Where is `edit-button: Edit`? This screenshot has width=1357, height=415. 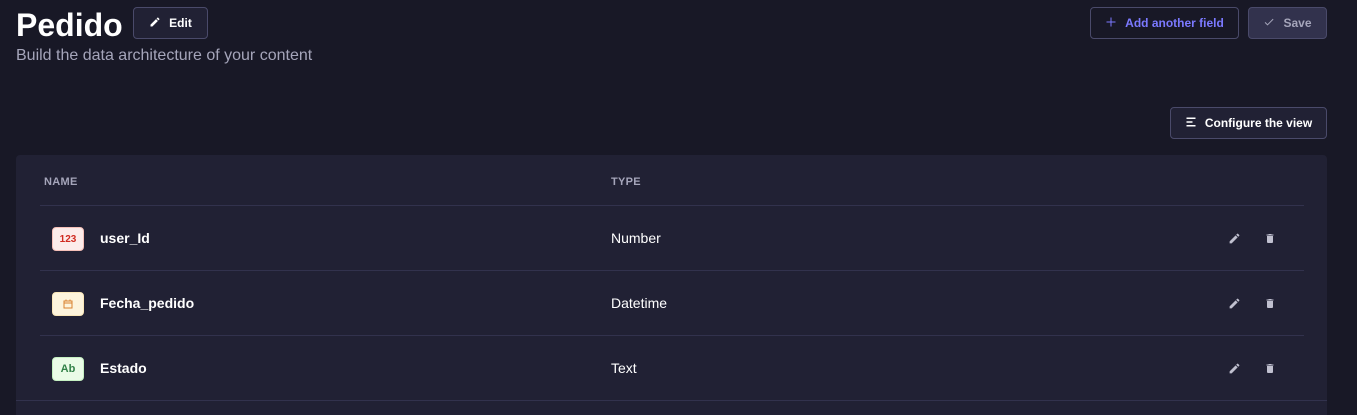
edit-button: Edit is located at coordinates (170, 23).